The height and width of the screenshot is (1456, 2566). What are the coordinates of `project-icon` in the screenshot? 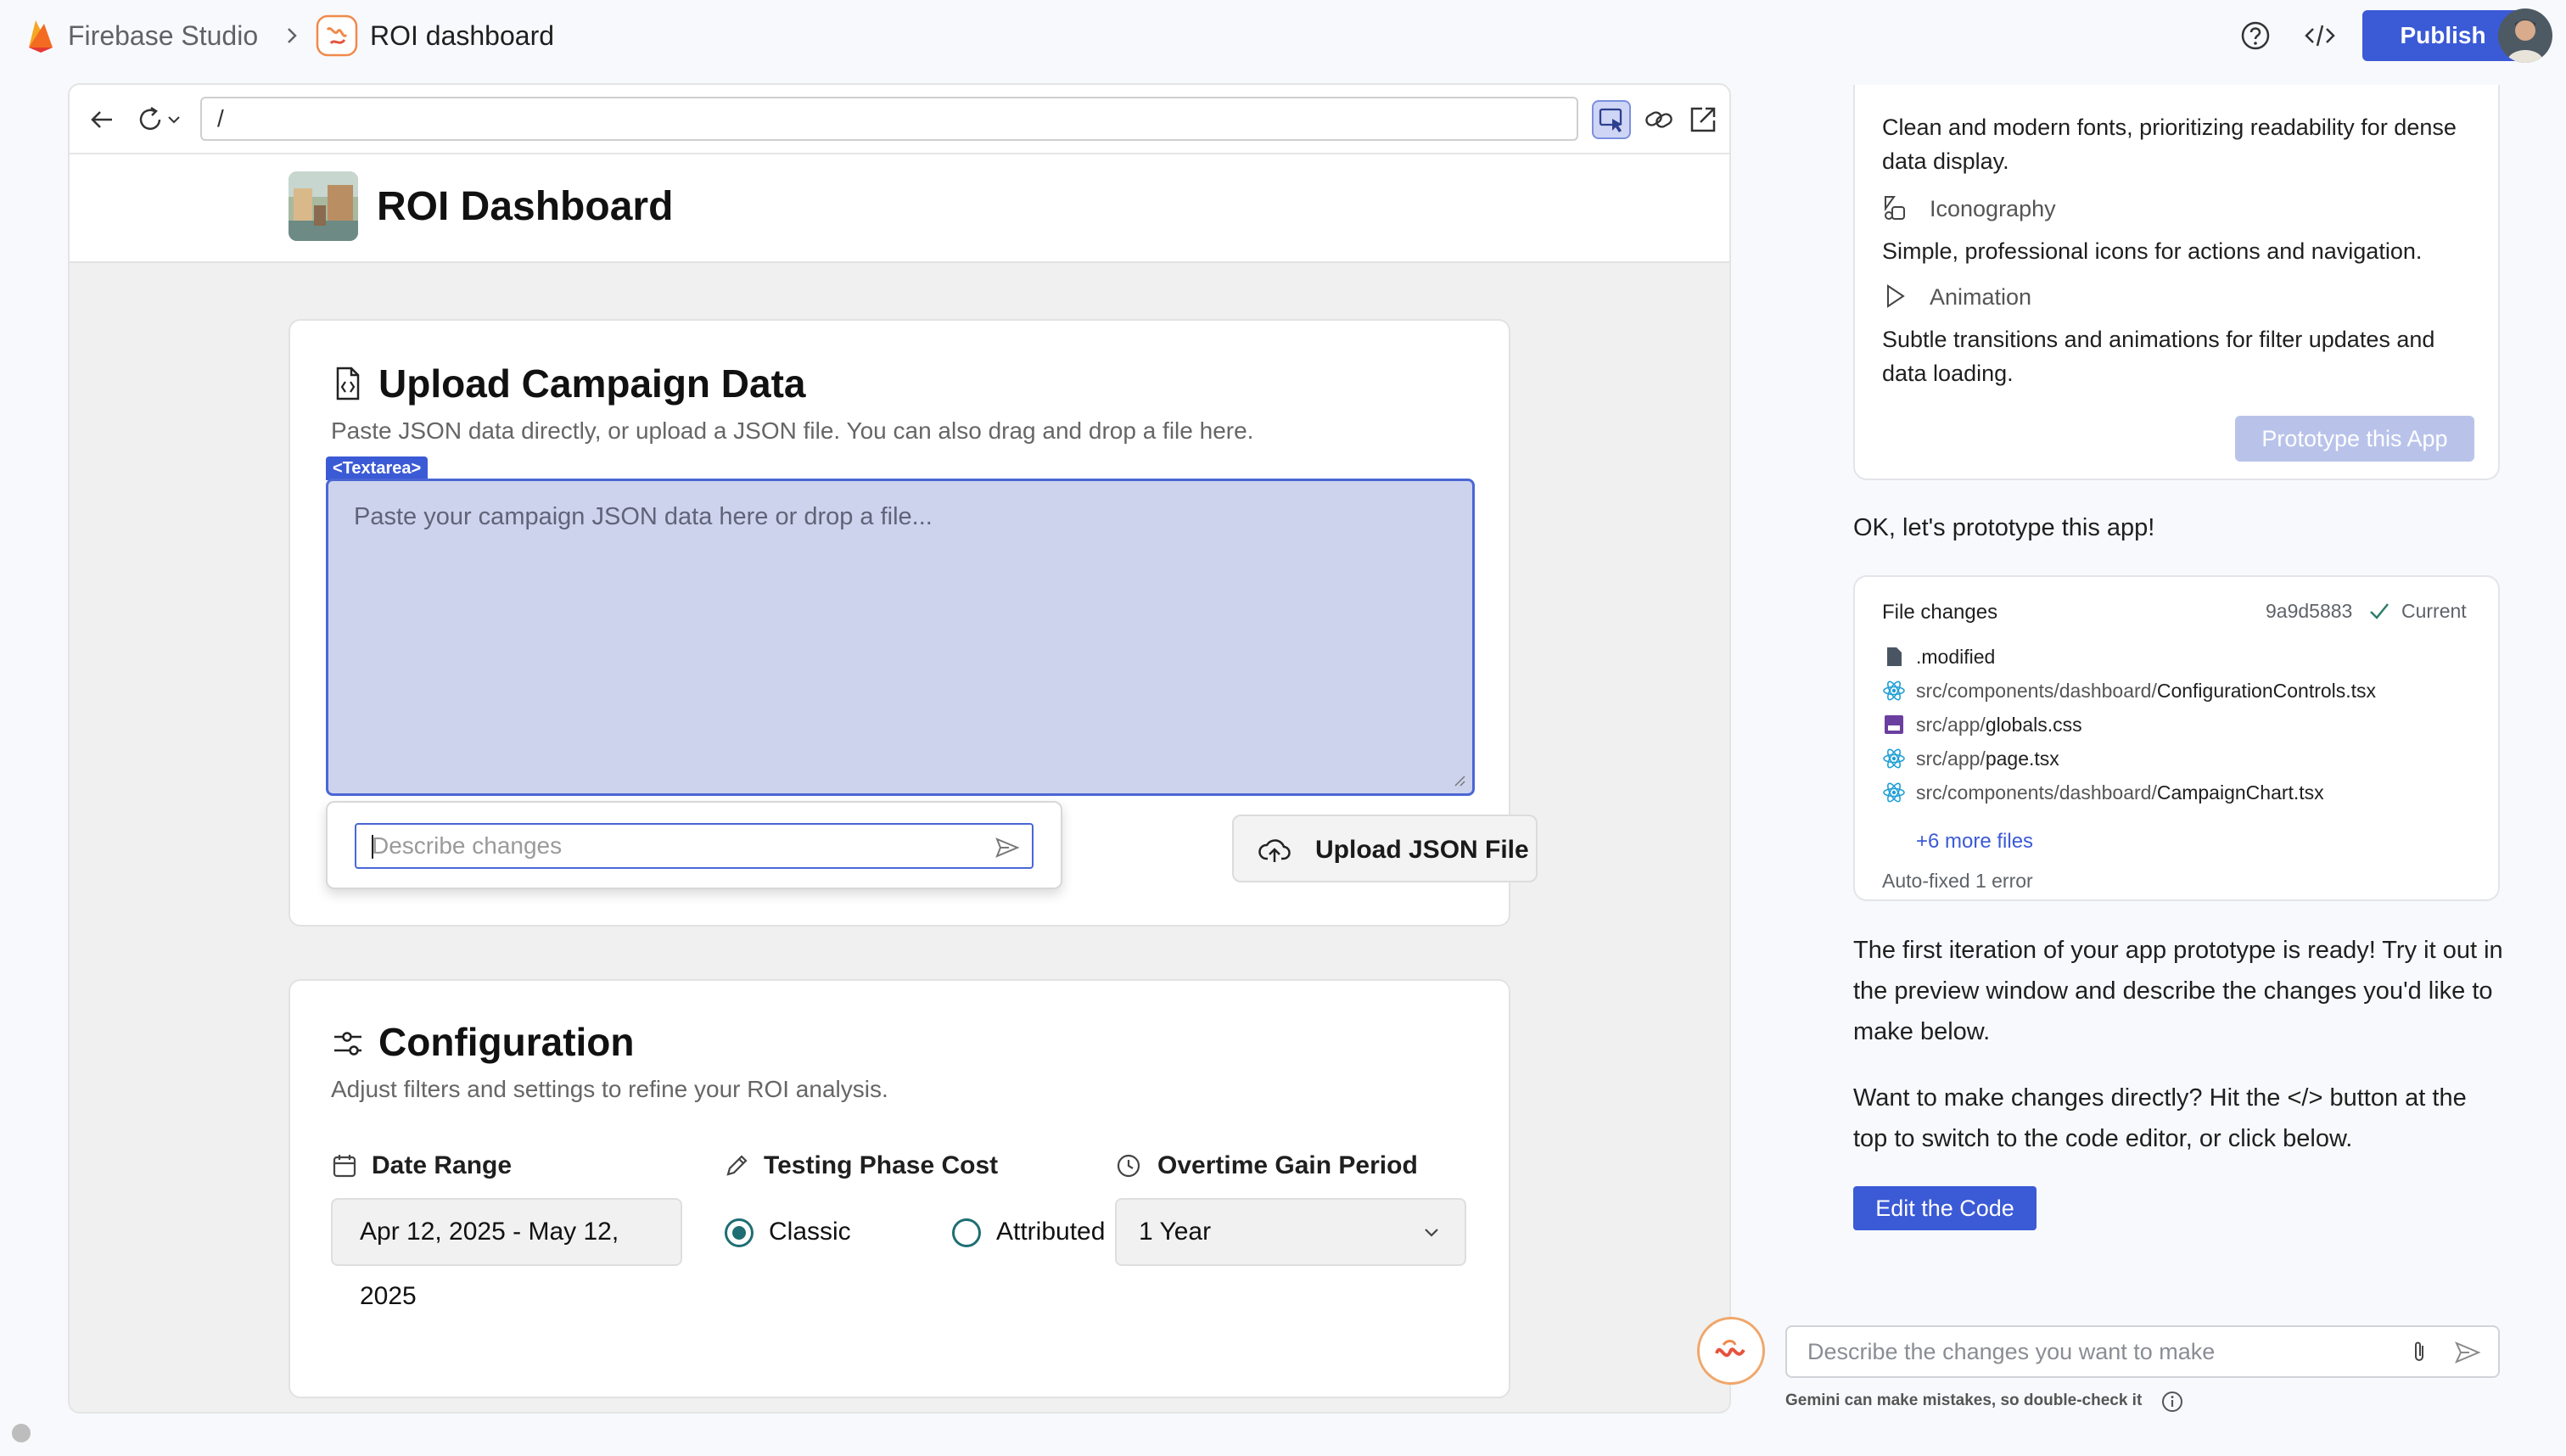 It's located at (337, 35).